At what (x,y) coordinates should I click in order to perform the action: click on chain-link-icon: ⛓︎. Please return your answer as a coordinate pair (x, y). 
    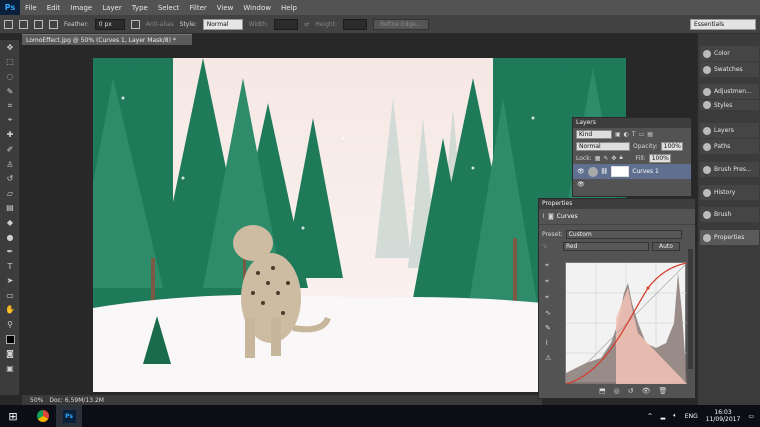
    Looking at the image, I should click on (605, 171).